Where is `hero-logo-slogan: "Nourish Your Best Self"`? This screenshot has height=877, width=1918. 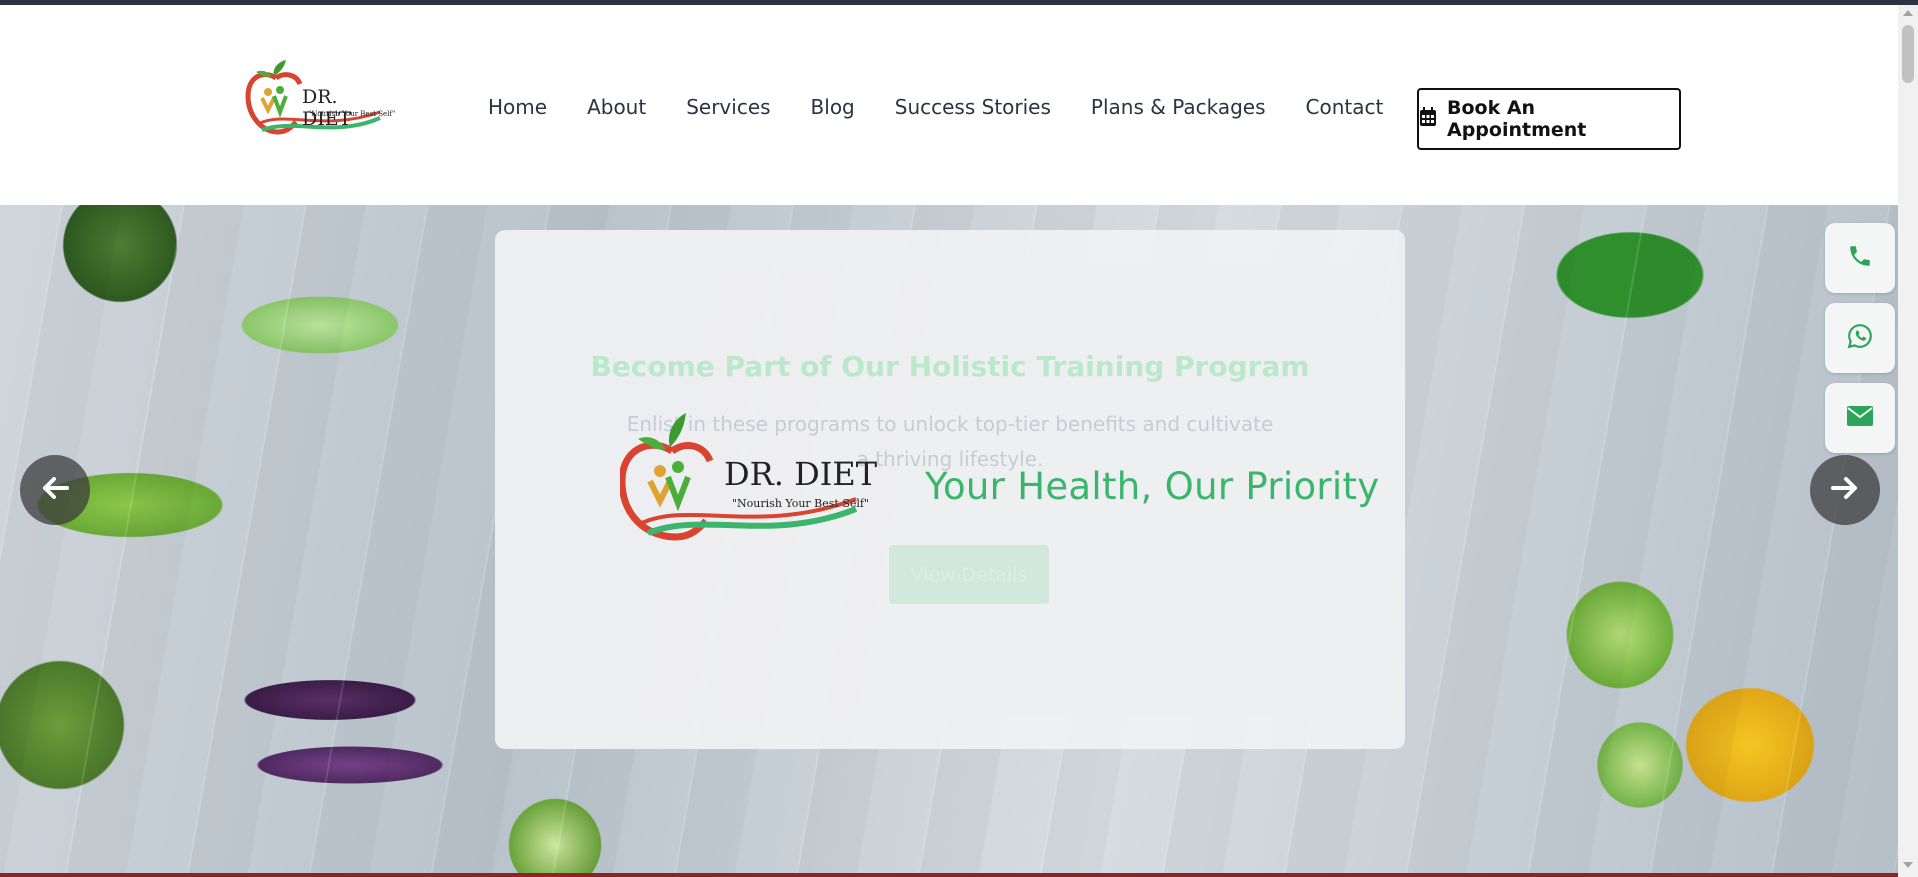 hero-logo-slogan: "Nourish Your Best Self" is located at coordinates (801, 503).